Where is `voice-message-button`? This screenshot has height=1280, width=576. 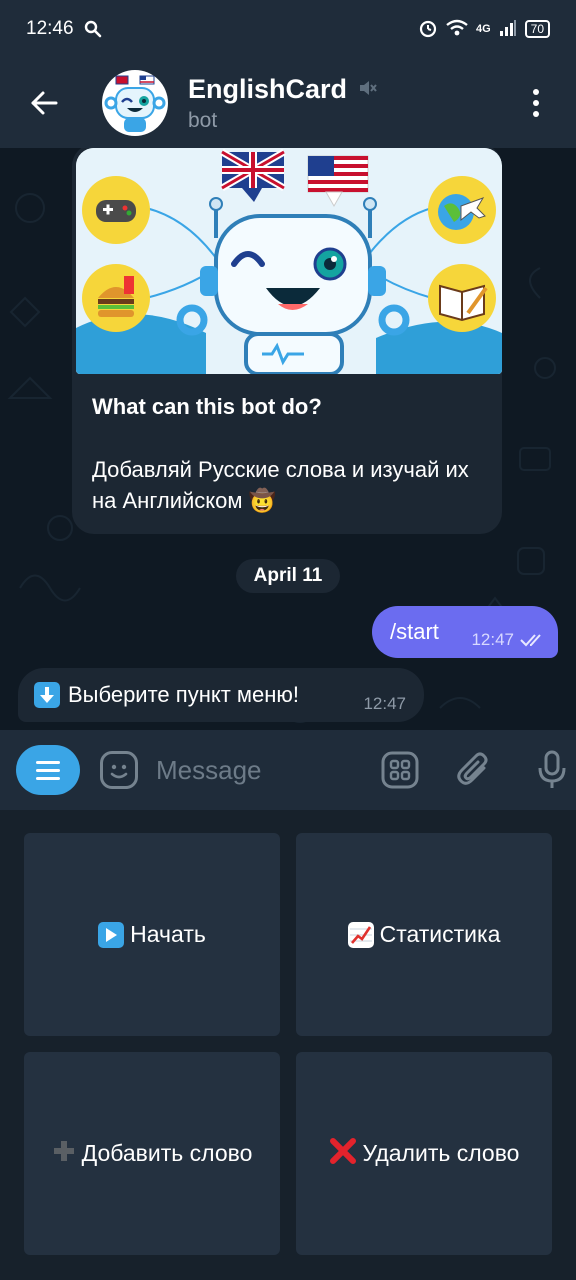
voice-message-button is located at coordinates (552, 770).